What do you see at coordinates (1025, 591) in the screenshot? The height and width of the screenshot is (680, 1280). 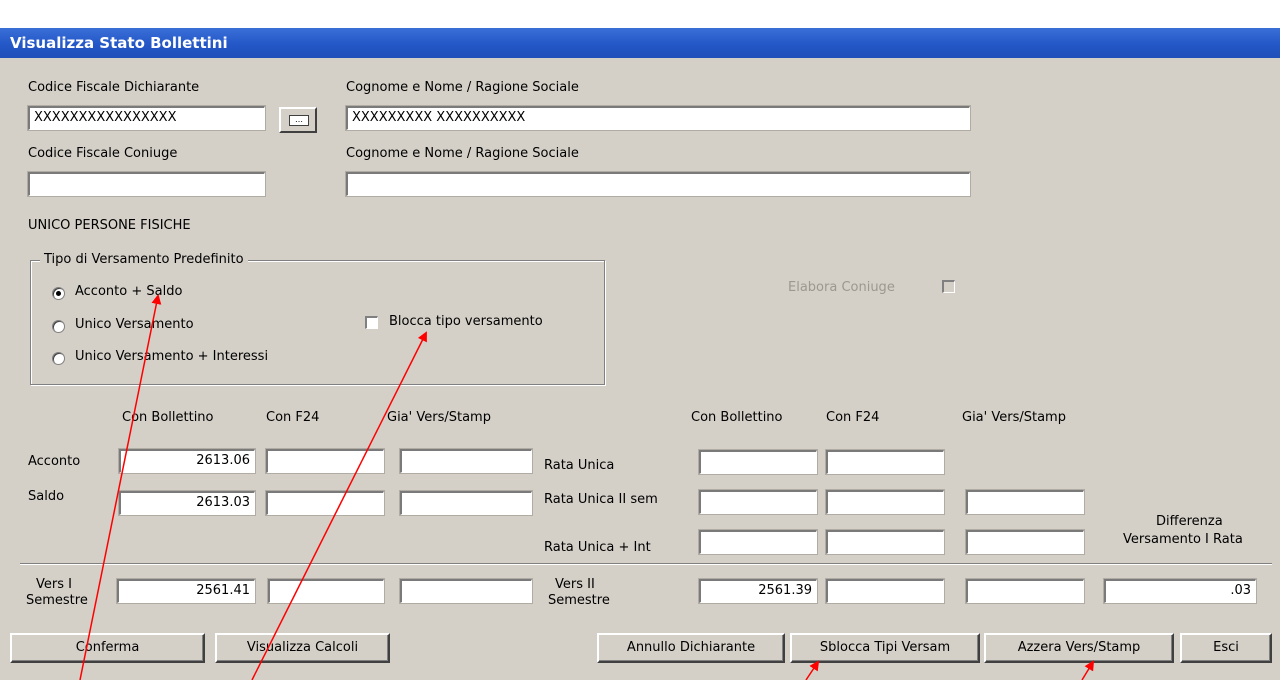 I see `vers2-gia-vers-field` at bounding box center [1025, 591].